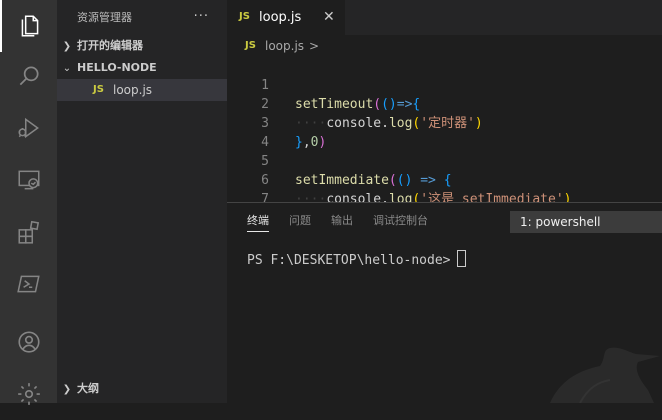 Image resolution: width=662 pixels, height=420 pixels. I want to click on tab-terminal: 终端, so click(258, 221).